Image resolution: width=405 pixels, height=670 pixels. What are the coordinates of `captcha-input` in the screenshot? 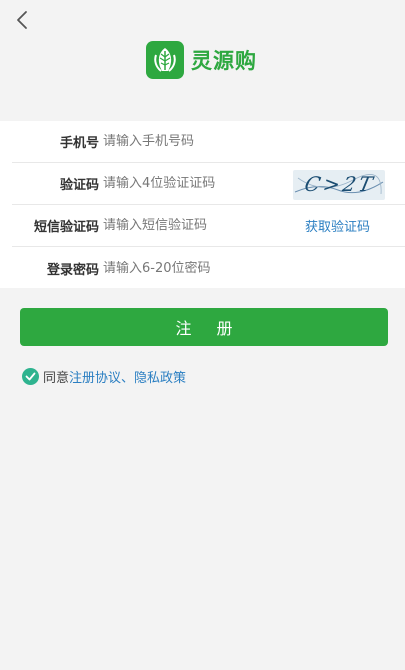 It's located at (193, 183).